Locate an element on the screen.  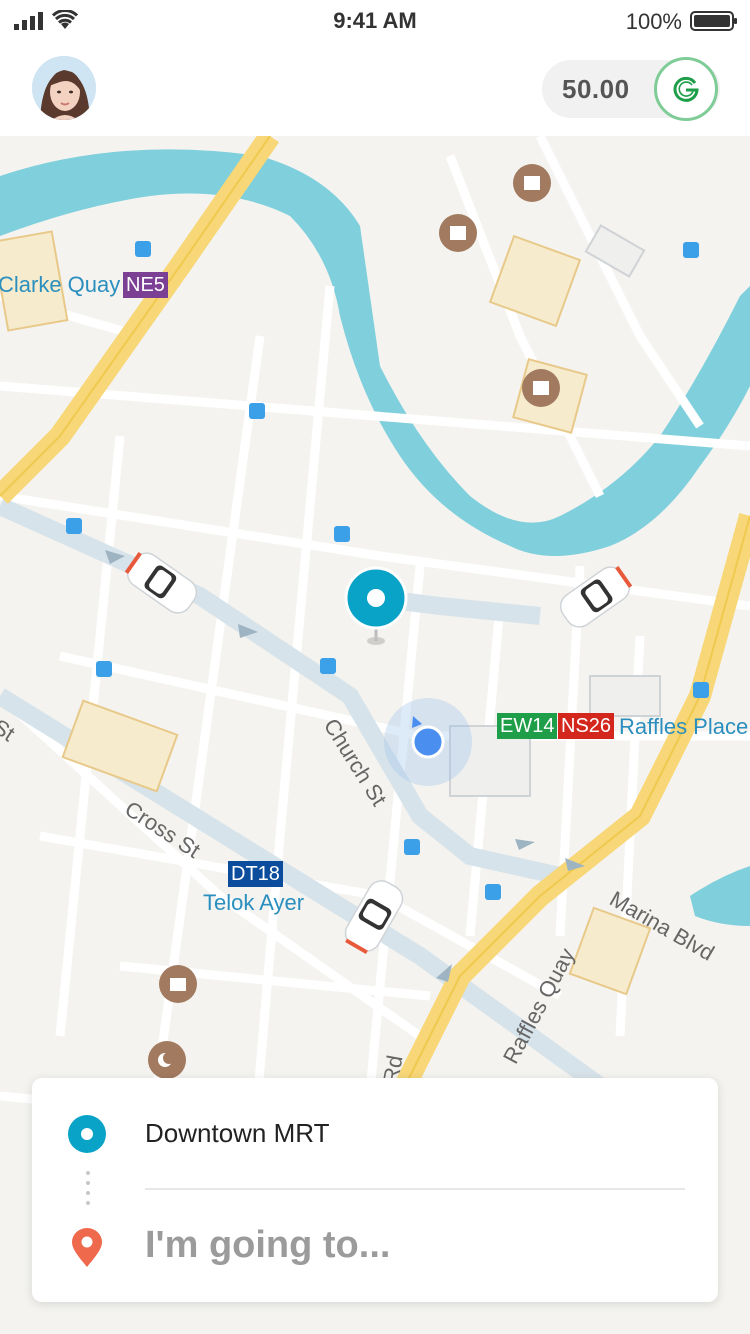
points-balance-value: 50.00 is located at coordinates (596, 89).